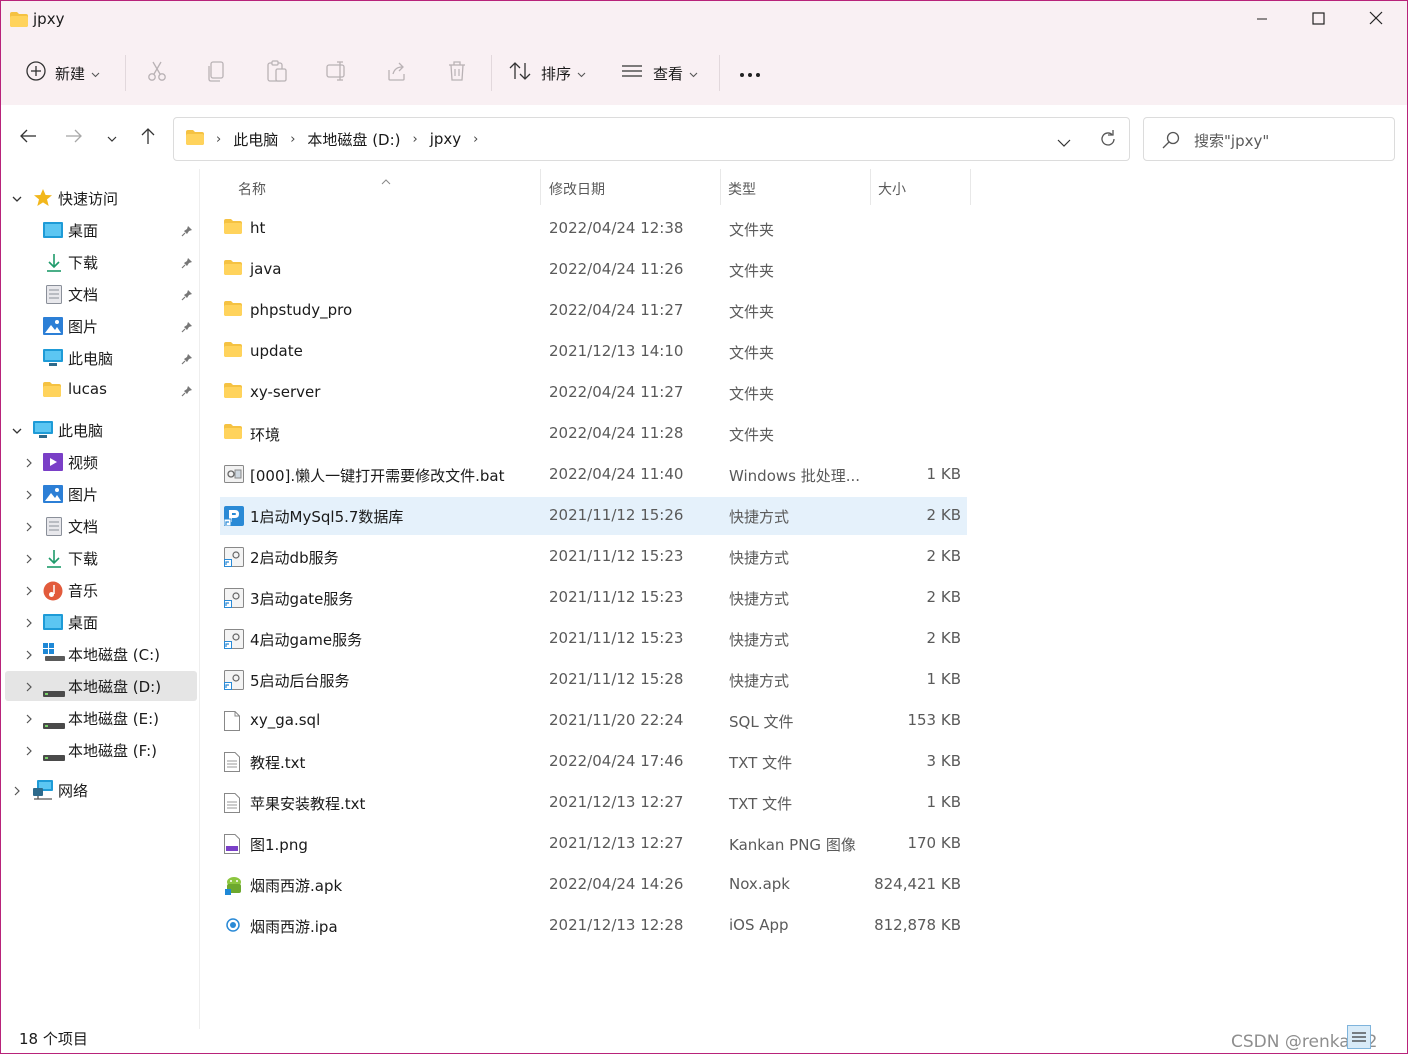  I want to click on maximize-button, so click(1318, 20).